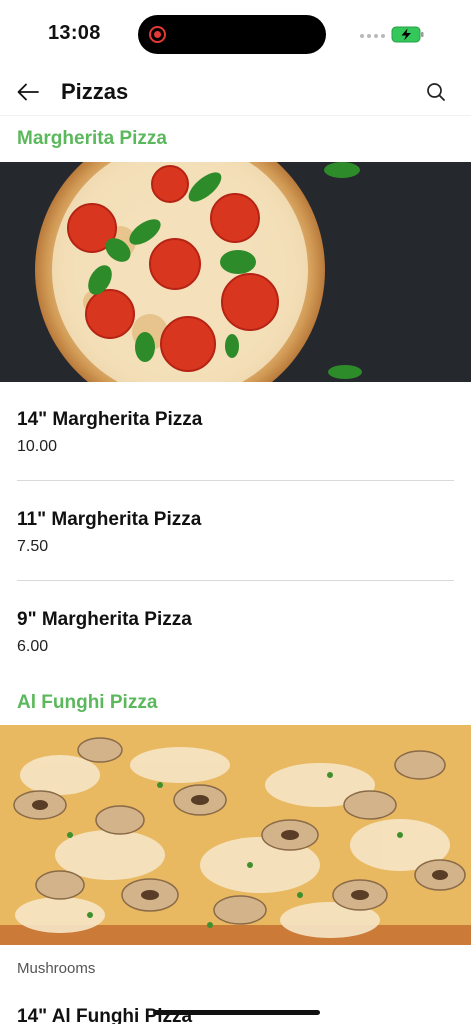 The width and height of the screenshot is (471, 1024). I want to click on item-name: 9" Margherita Pizza, so click(104, 619).